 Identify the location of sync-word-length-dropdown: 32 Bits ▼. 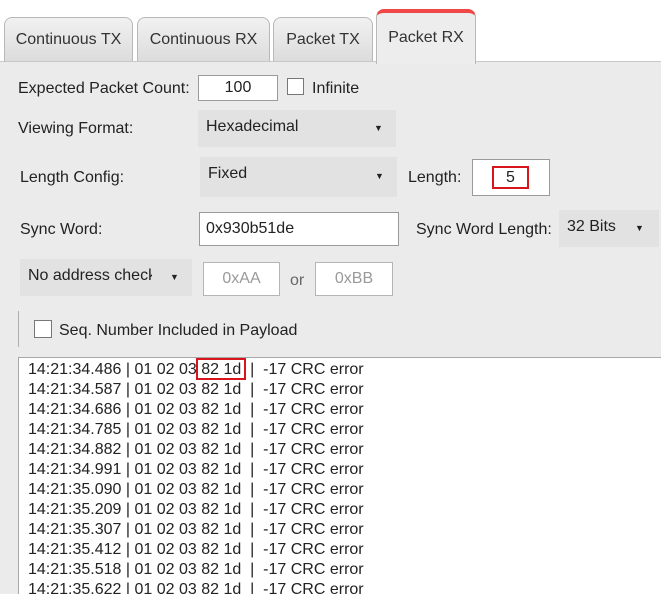
(609, 228).